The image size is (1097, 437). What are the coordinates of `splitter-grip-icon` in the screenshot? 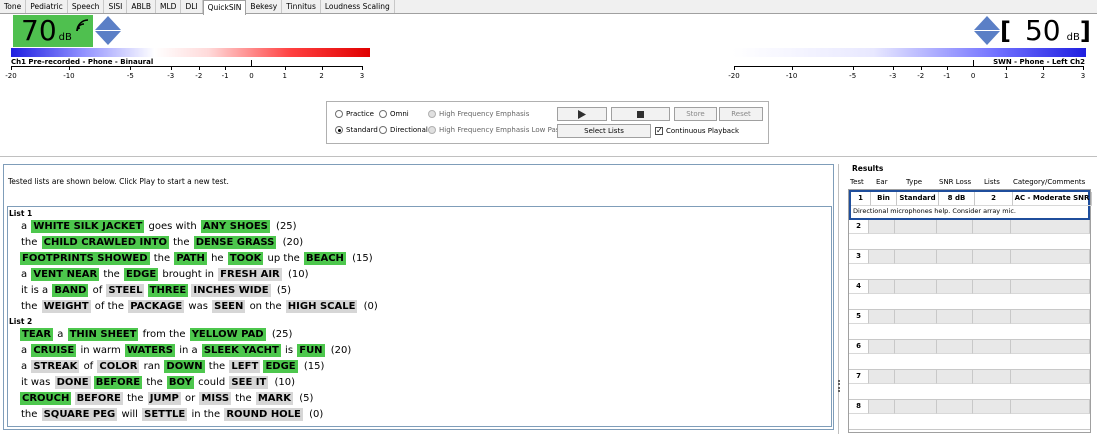 It's located at (839, 386).